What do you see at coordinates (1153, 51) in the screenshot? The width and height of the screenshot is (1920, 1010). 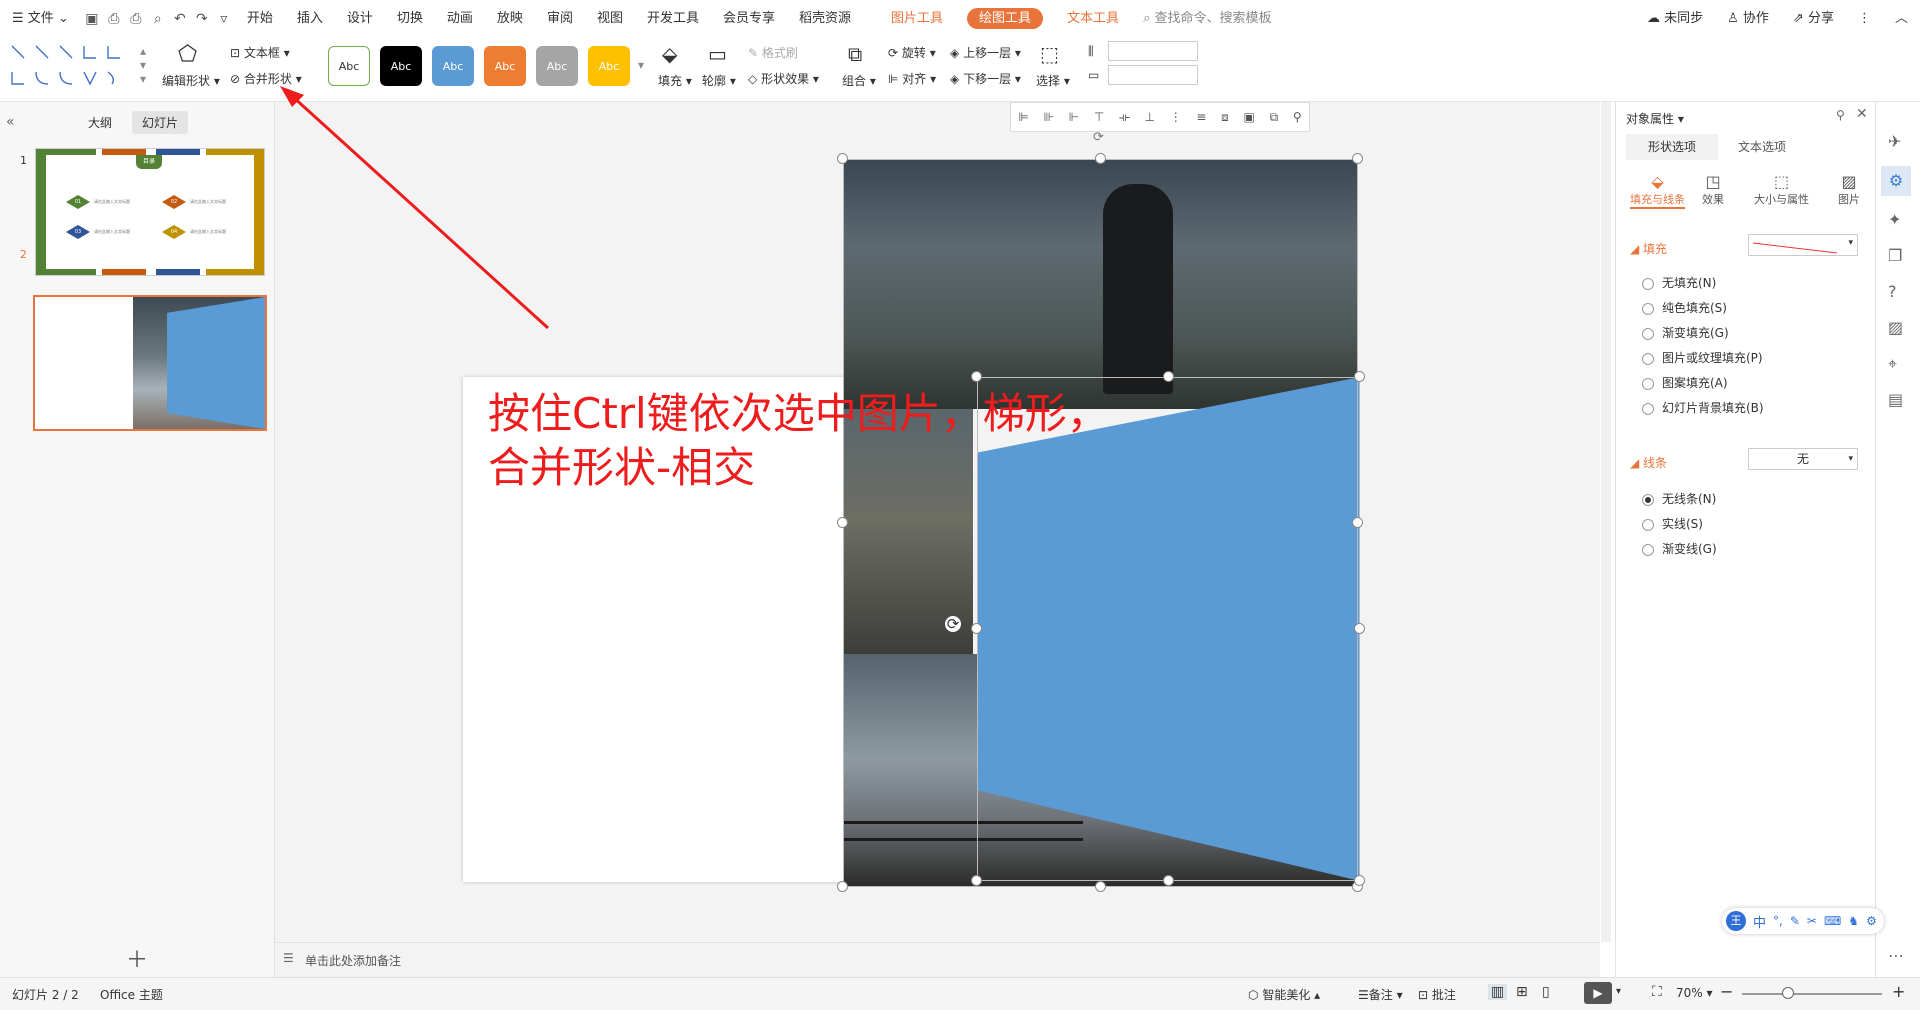 I see `height-input` at bounding box center [1153, 51].